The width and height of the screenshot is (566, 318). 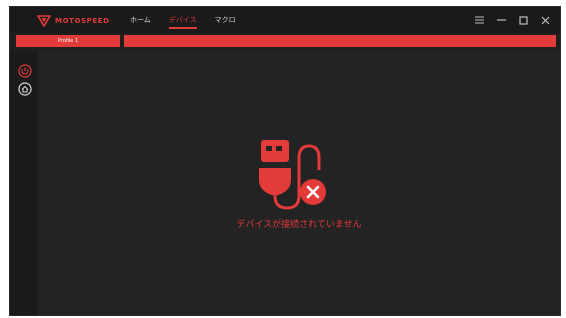 What do you see at coordinates (140, 20) in the screenshot?
I see `tab-home: ホーム` at bounding box center [140, 20].